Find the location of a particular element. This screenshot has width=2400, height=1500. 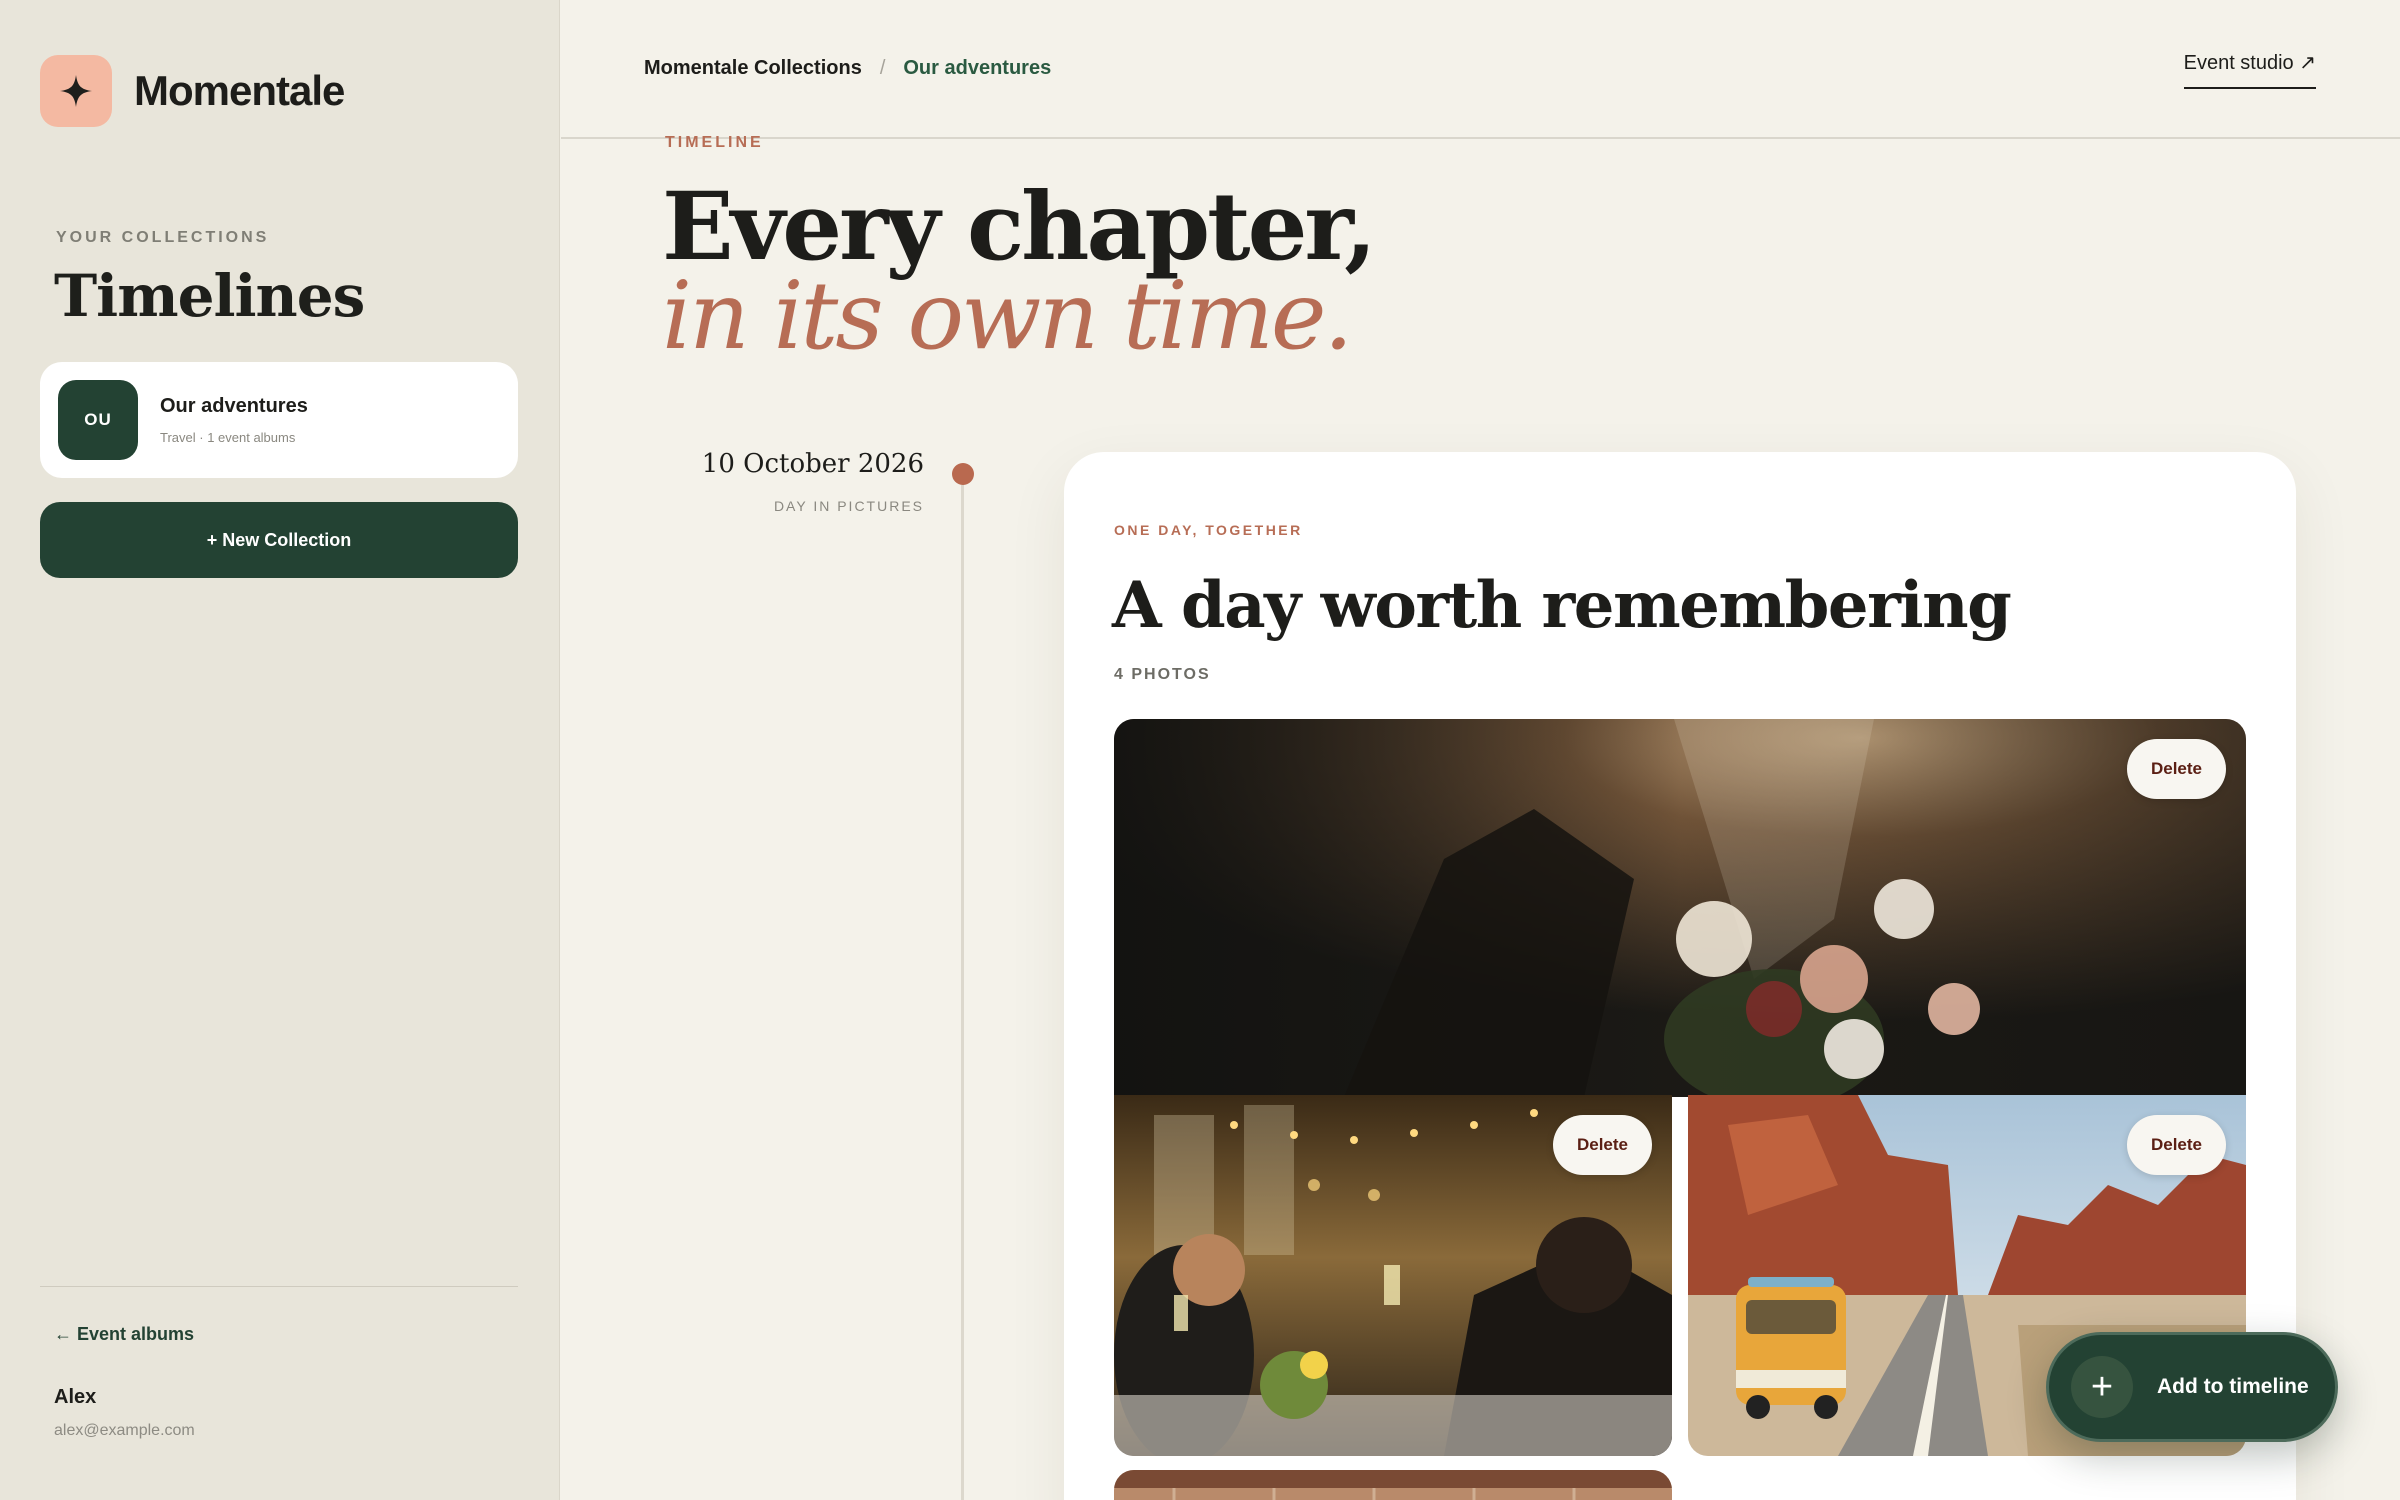

wedding-bouquet-photo: Delete is located at coordinates (1680, 908).